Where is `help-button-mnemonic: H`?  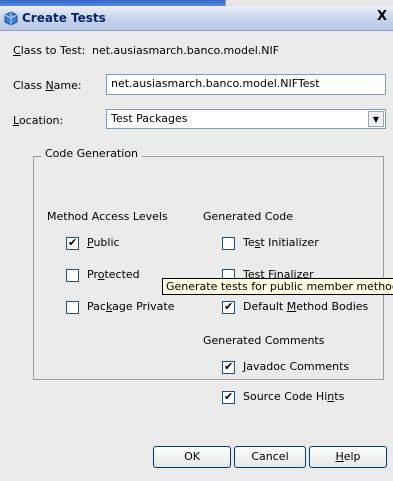
help-button-mnemonic: H is located at coordinates (339, 456).